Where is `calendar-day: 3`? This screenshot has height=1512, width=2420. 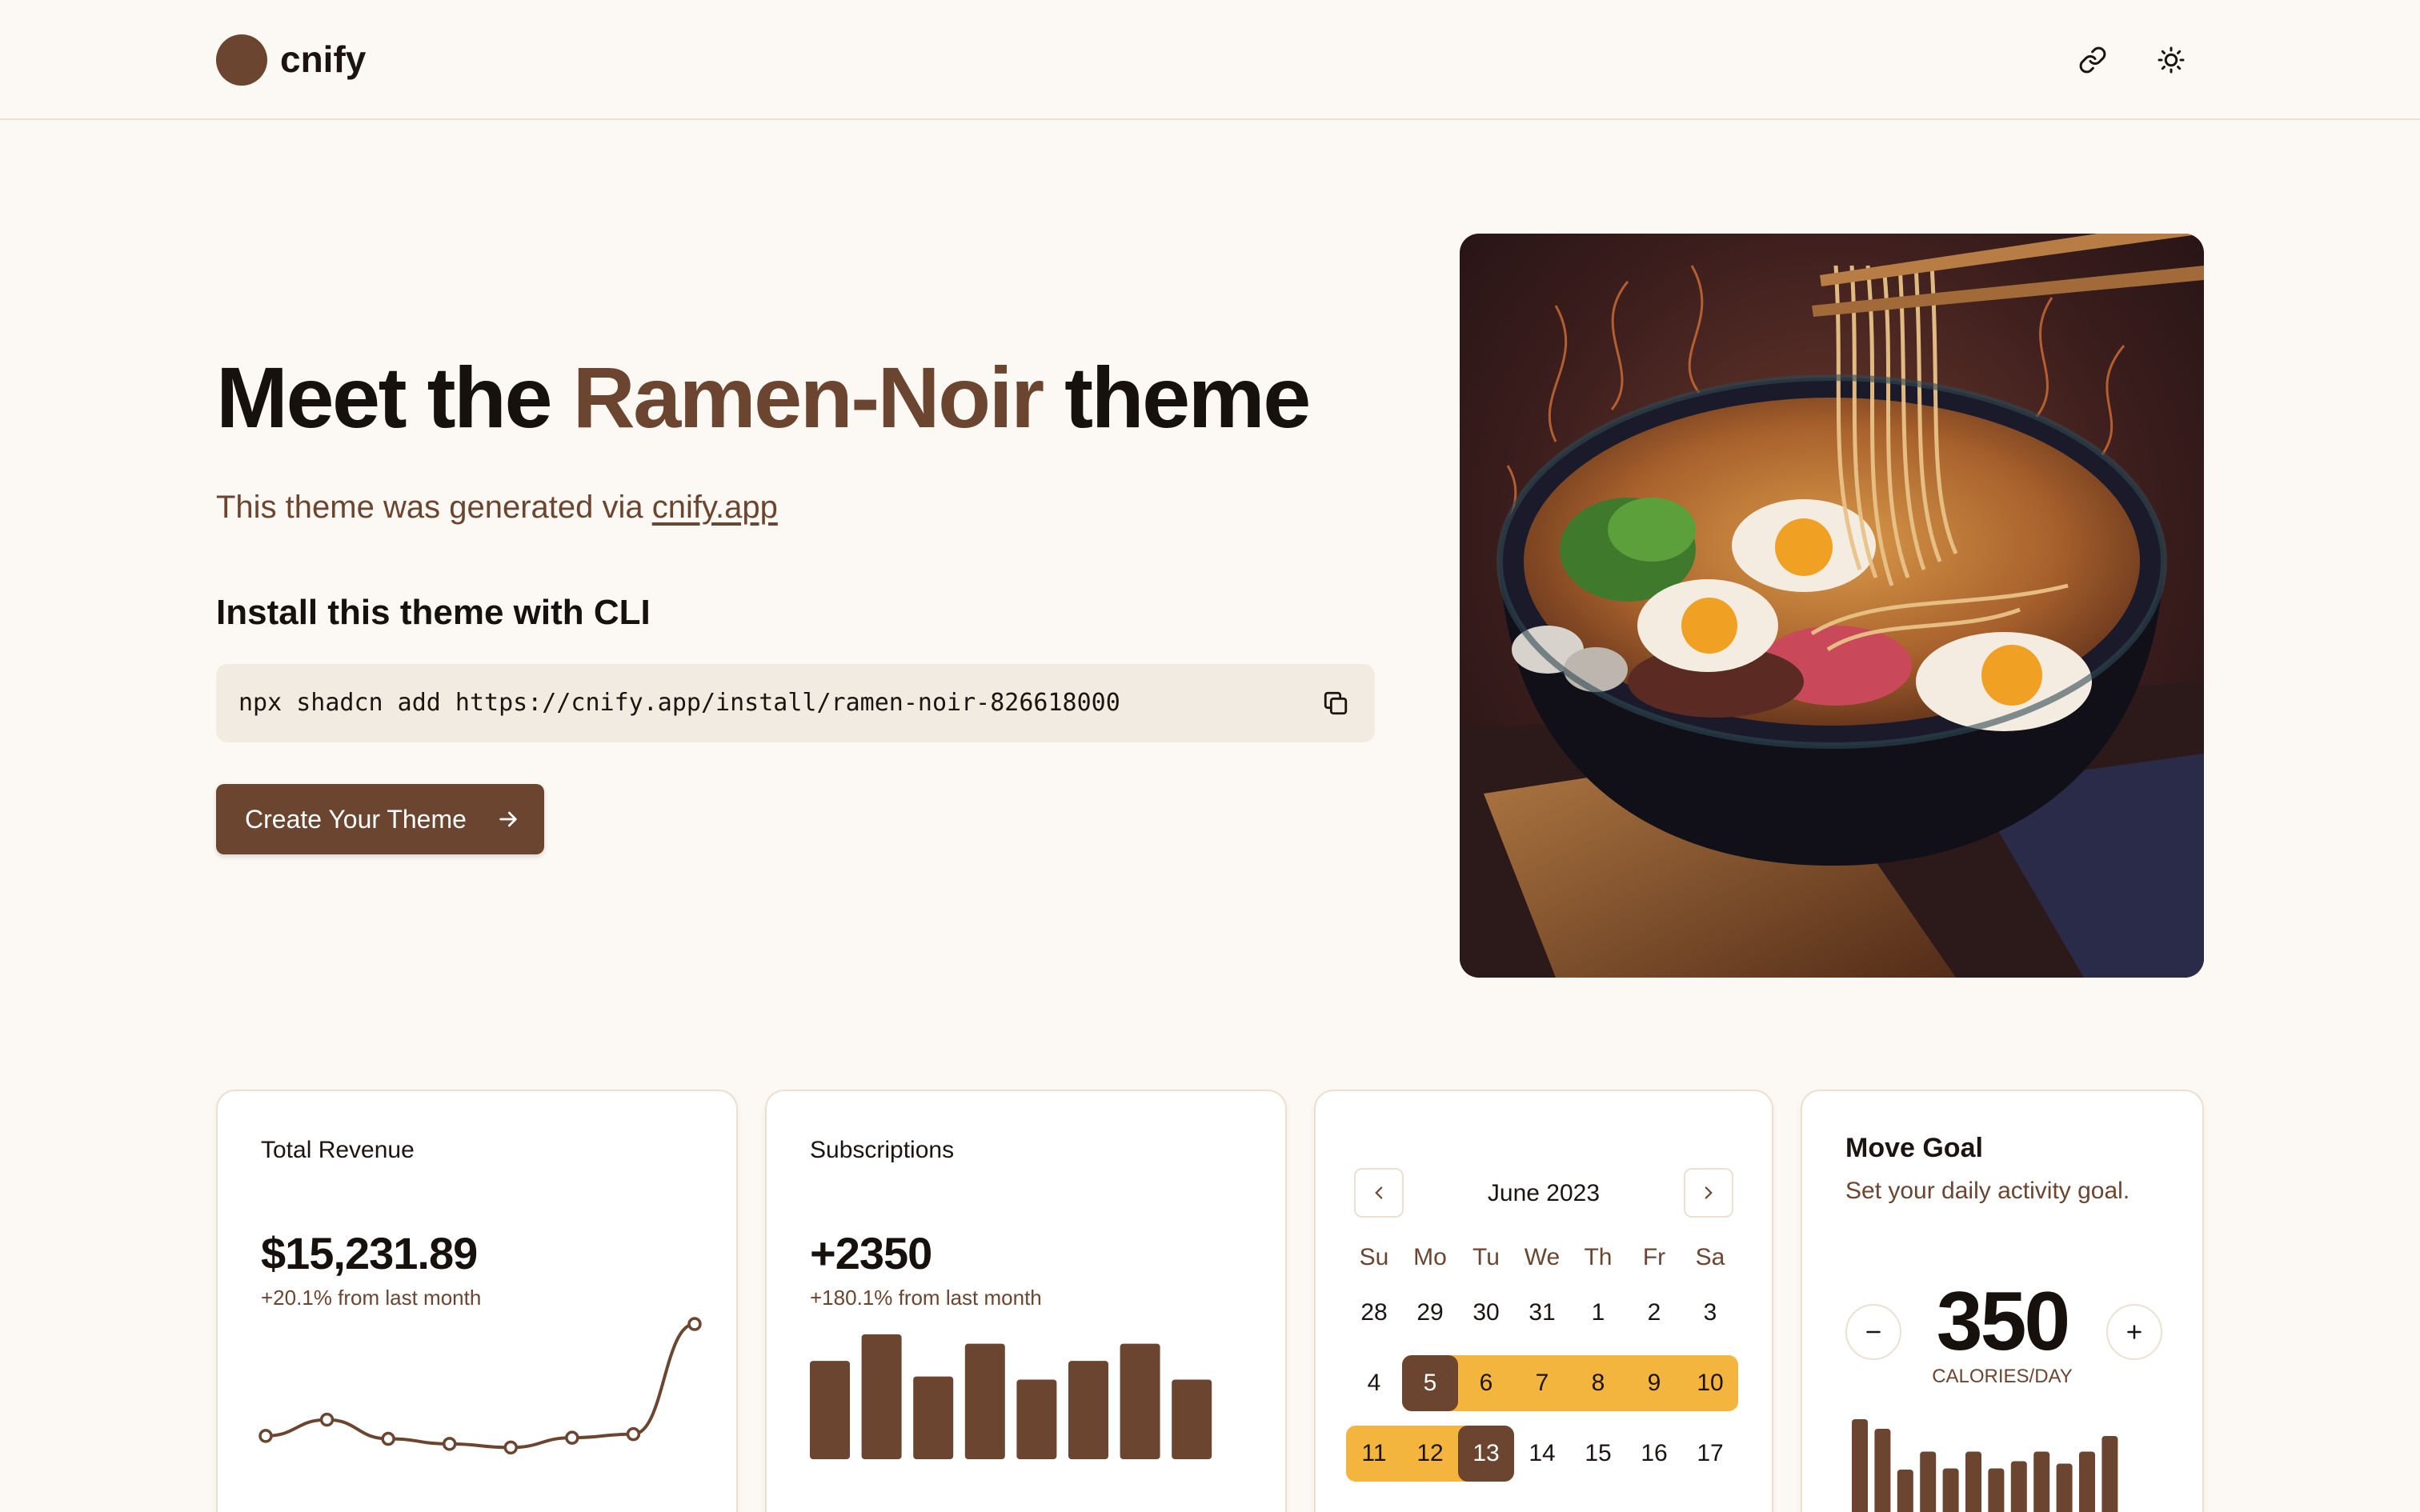
calendar-day: 3 is located at coordinates (1710, 1313).